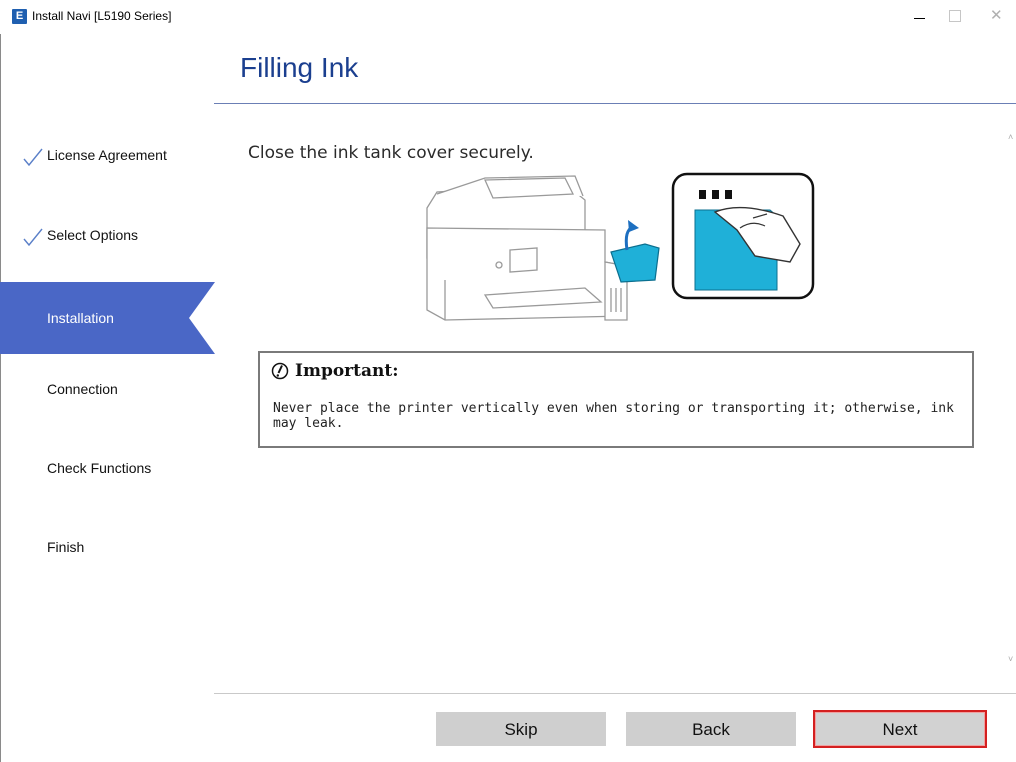  I want to click on active-step-pointer, so click(202, 318).